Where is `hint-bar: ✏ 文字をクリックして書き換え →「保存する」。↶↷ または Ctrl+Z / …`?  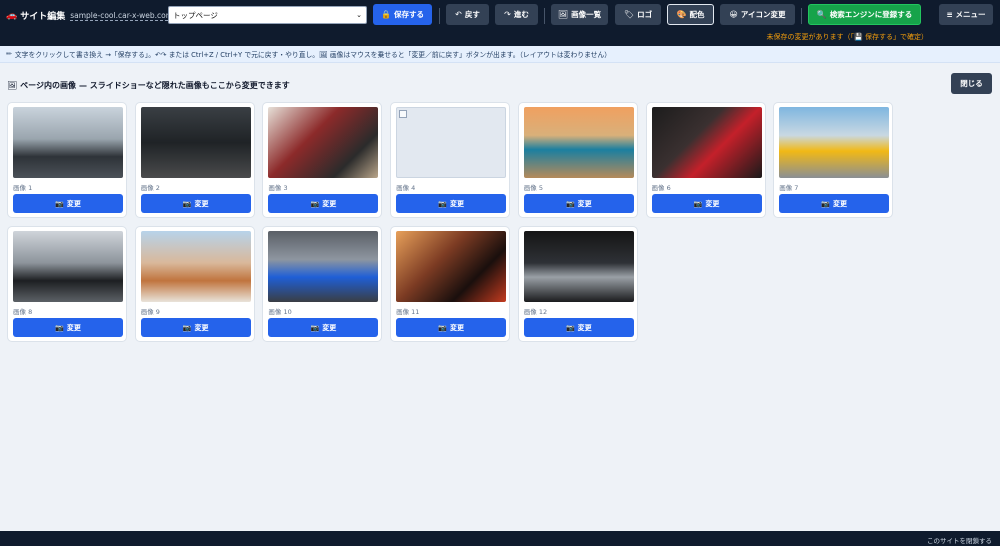 hint-bar: ✏ 文字をクリックして書き換え →「保存する」。↶↷ または Ctrl+Z / … is located at coordinates (500, 54).